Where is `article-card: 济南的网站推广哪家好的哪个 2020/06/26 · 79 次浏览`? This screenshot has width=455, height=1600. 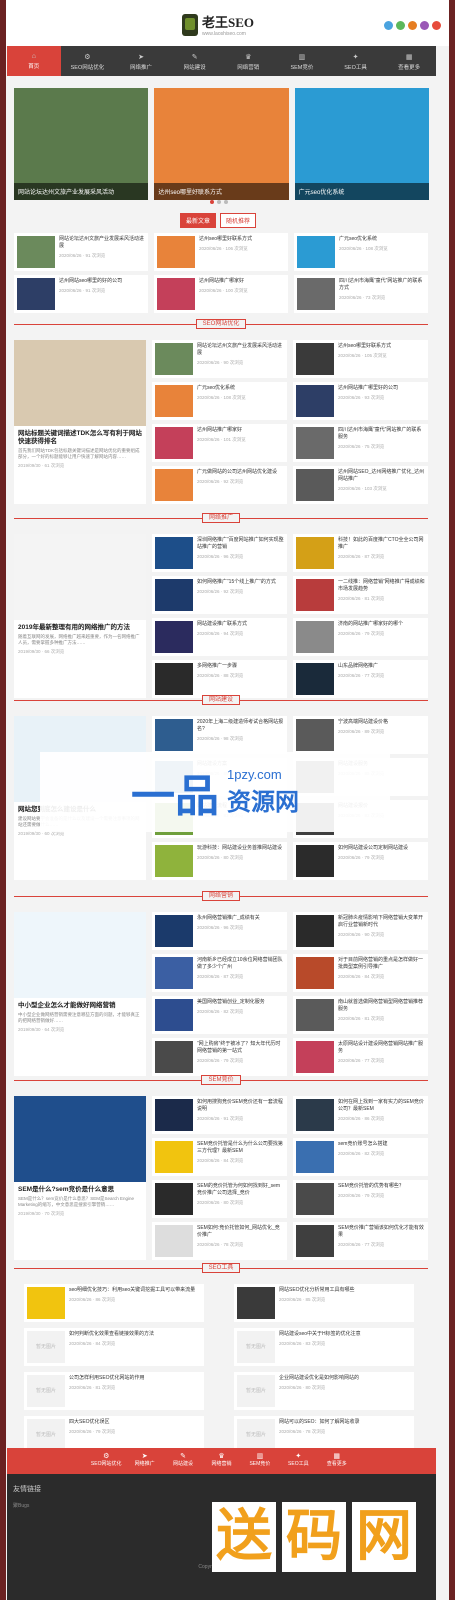 article-card: 济南的网站推广哪家好的哪个 2020/06/26 · 79 次浏览 is located at coordinates (360, 637).